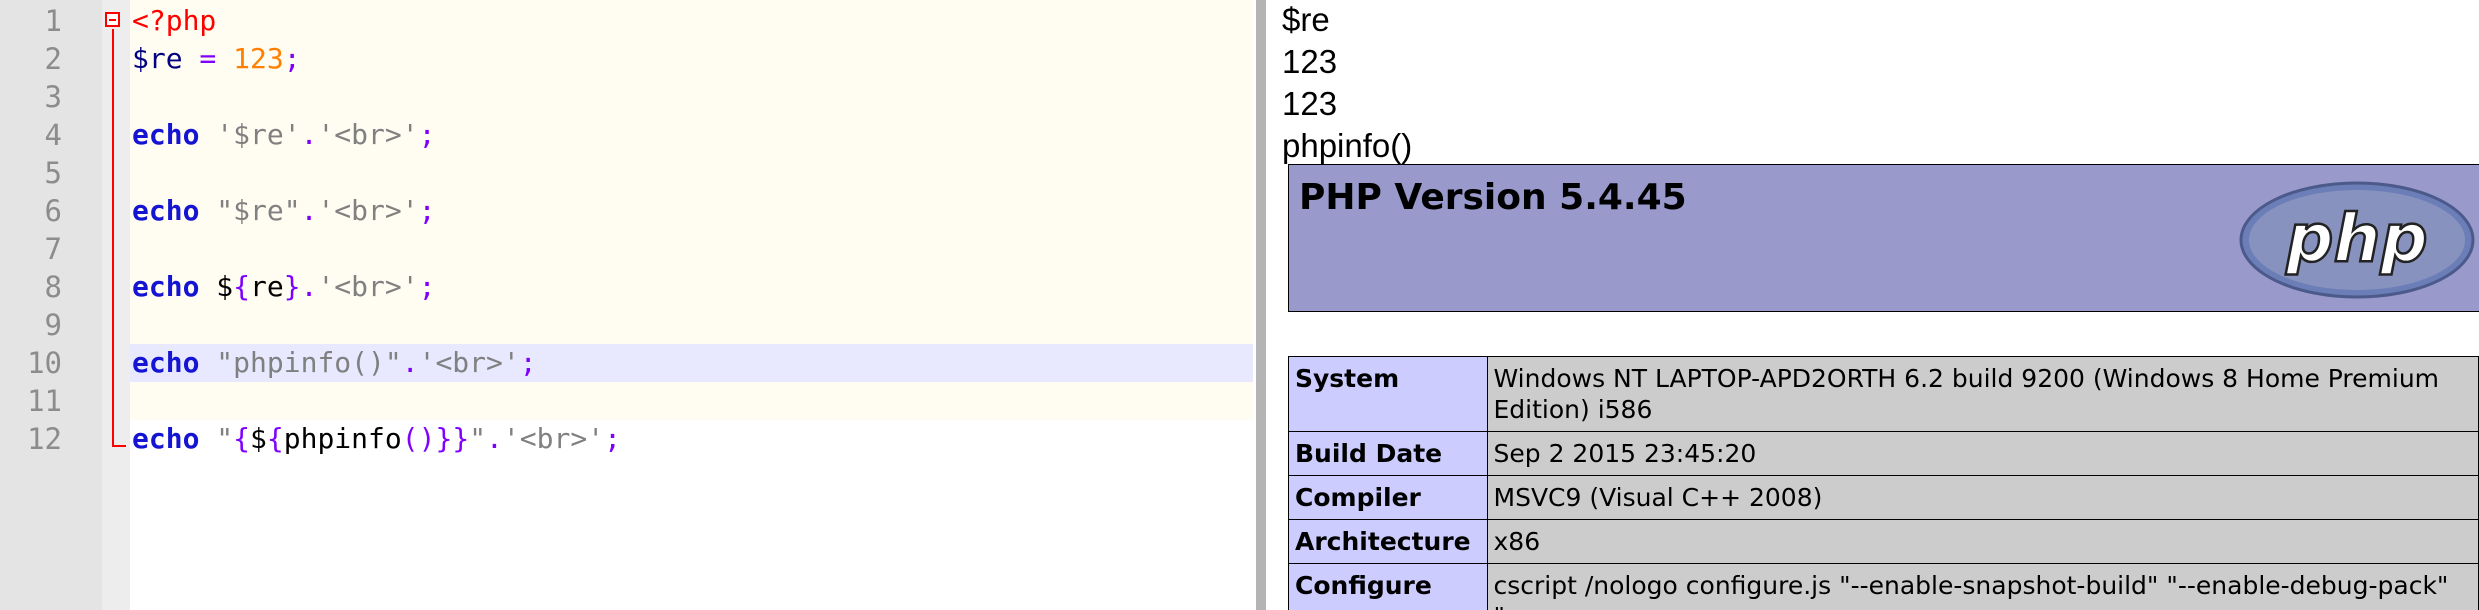  I want to click on line-number: 10, so click(44, 363).